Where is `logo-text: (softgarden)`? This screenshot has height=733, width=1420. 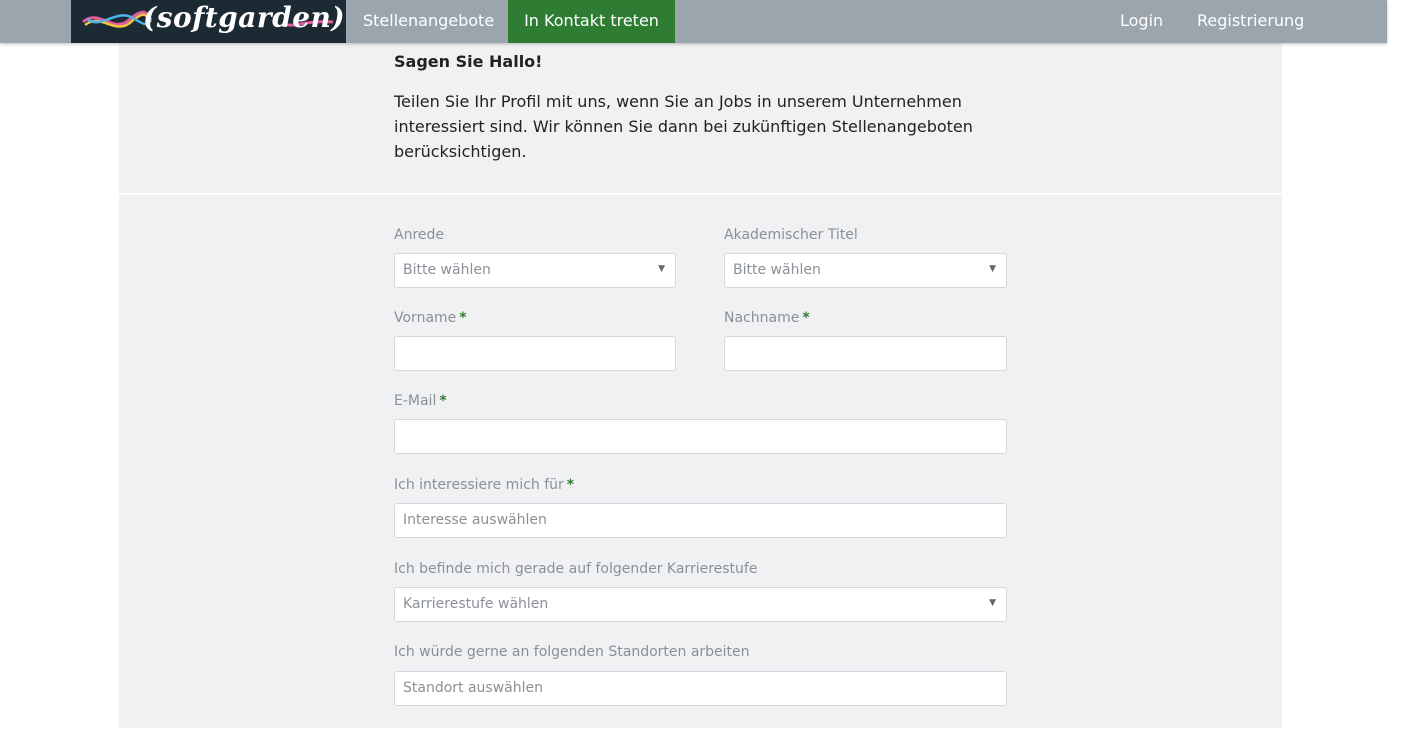
logo-text: (softgarden) is located at coordinates (244, 17).